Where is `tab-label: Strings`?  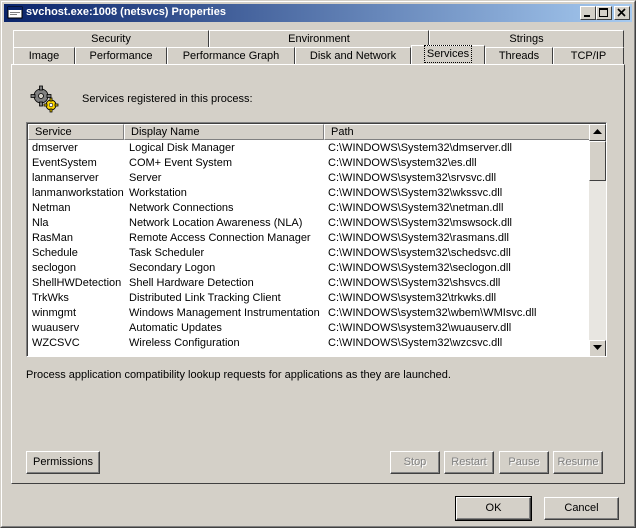
tab-label: Strings is located at coordinates (526, 39).